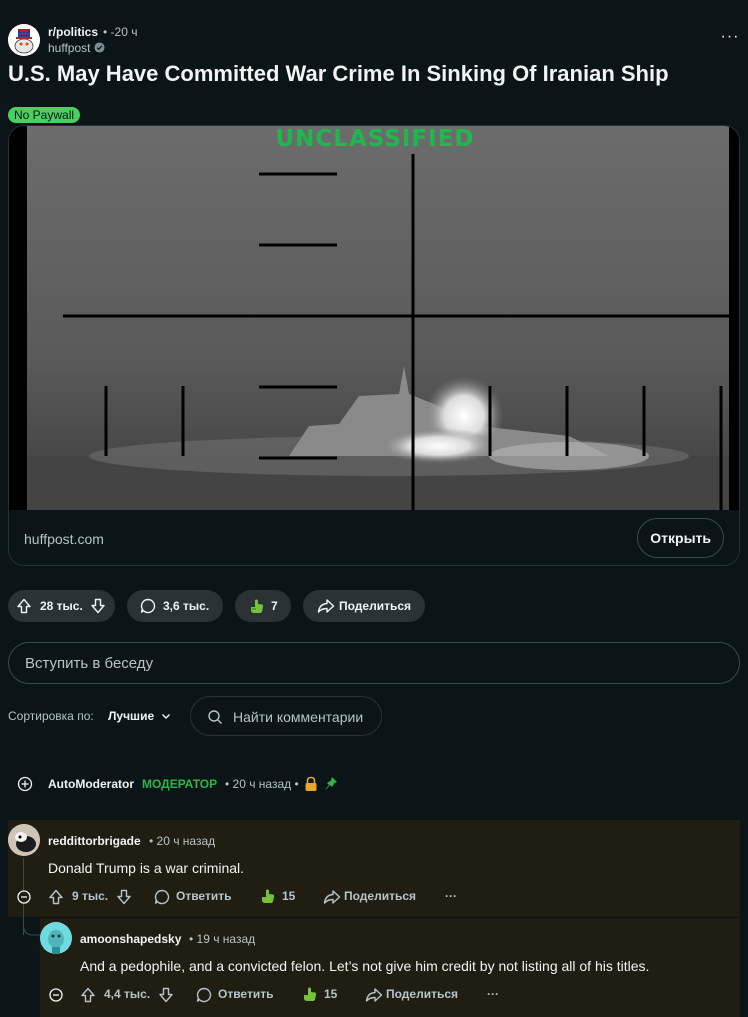 This screenshot has width=748, height=1017. I want to click on post-time: • -20 ч, so click(120, 32).